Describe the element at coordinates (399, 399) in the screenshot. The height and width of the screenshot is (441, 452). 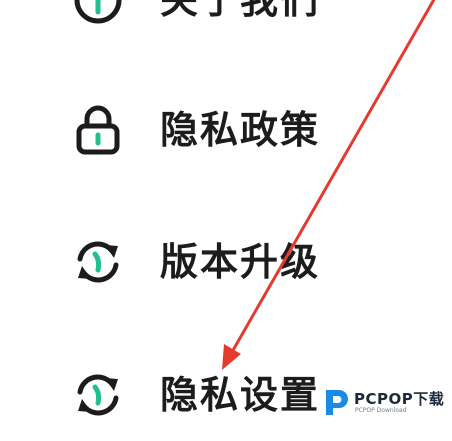
I see `watermark-text: PCPOP下载` at that location.